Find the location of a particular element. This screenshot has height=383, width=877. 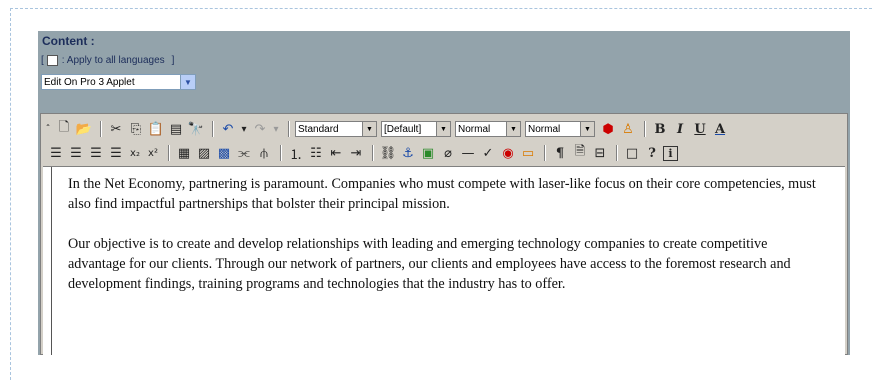

apply-all-languages-label: : Apply to all languages is located at coordinates (113, 60).